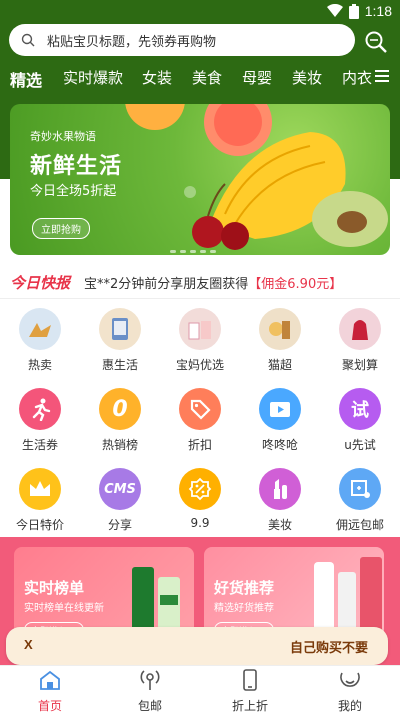 The height and width of the screenshot is (712, 400). I want to click on tab-label: 包邮, so click(149, 705).